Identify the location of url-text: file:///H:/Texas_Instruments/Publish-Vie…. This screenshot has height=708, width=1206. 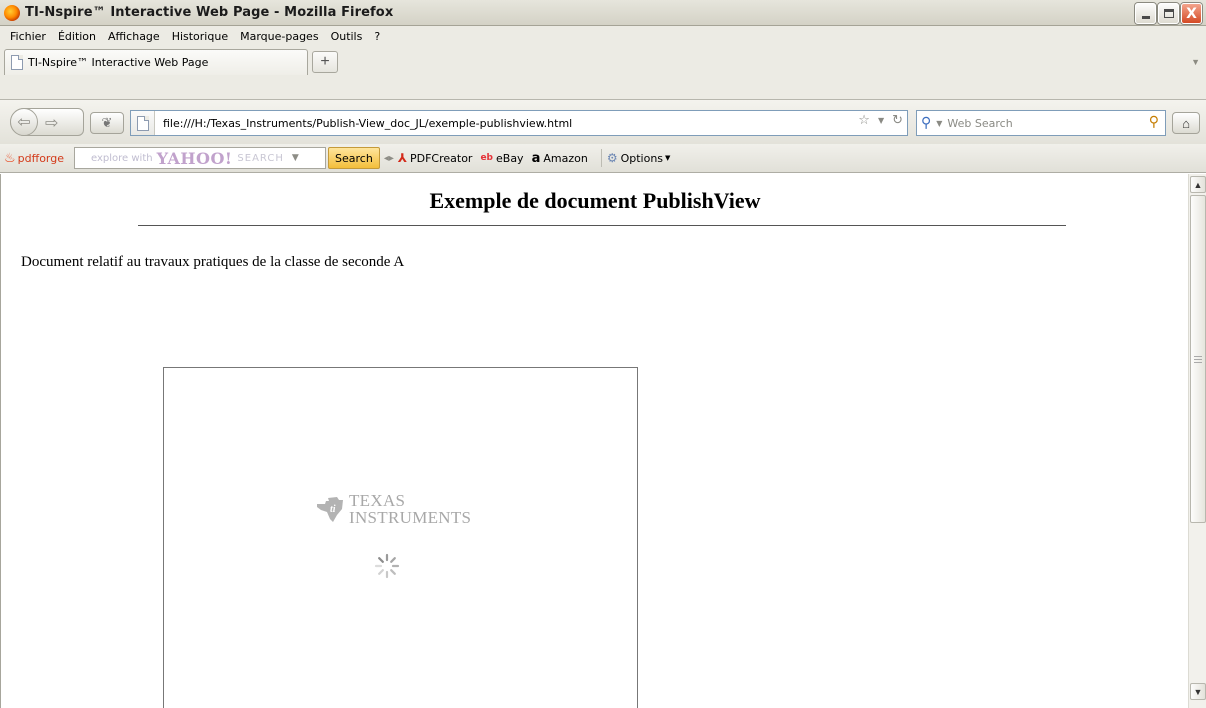
(368, 123).